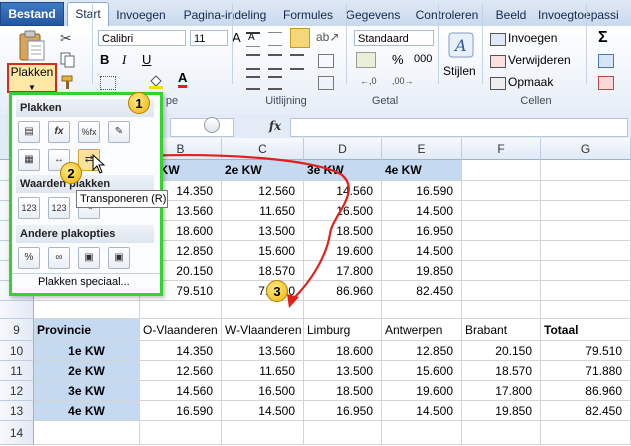 Image resolution: width=631 pixels, height=446 pixels. I want to click on paste-formulas-icon: fx, so click(59, 132).